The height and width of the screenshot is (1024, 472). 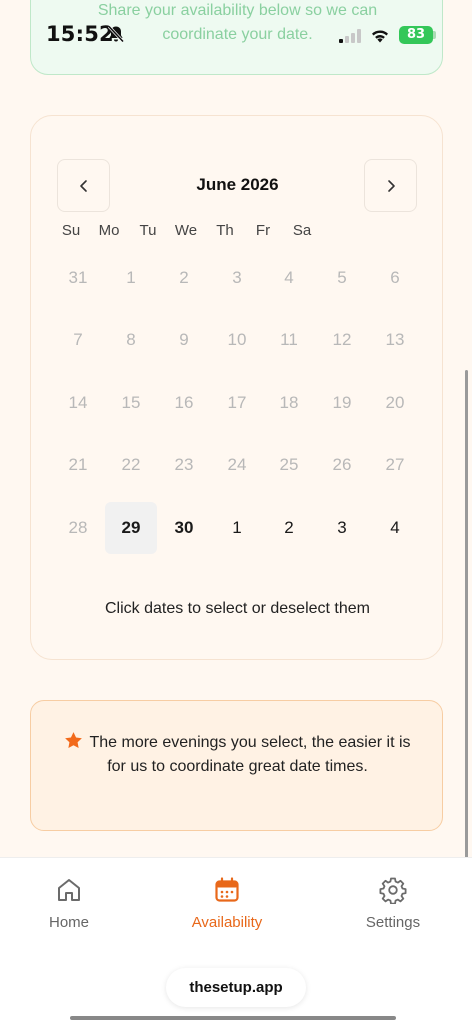 I want to click on chevron-right-icon, so click(x=391, y=185).